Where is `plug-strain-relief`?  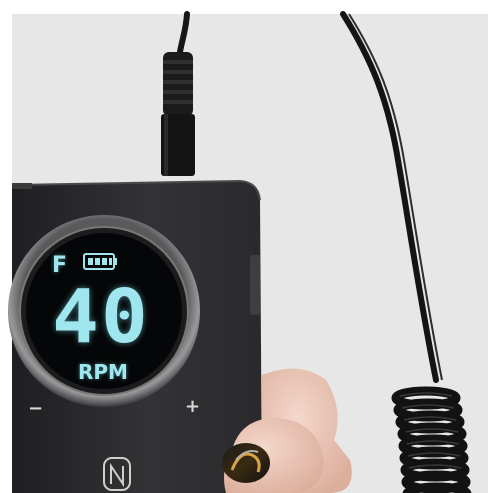 plug-strain-relief is located at coordinates (178, 114).